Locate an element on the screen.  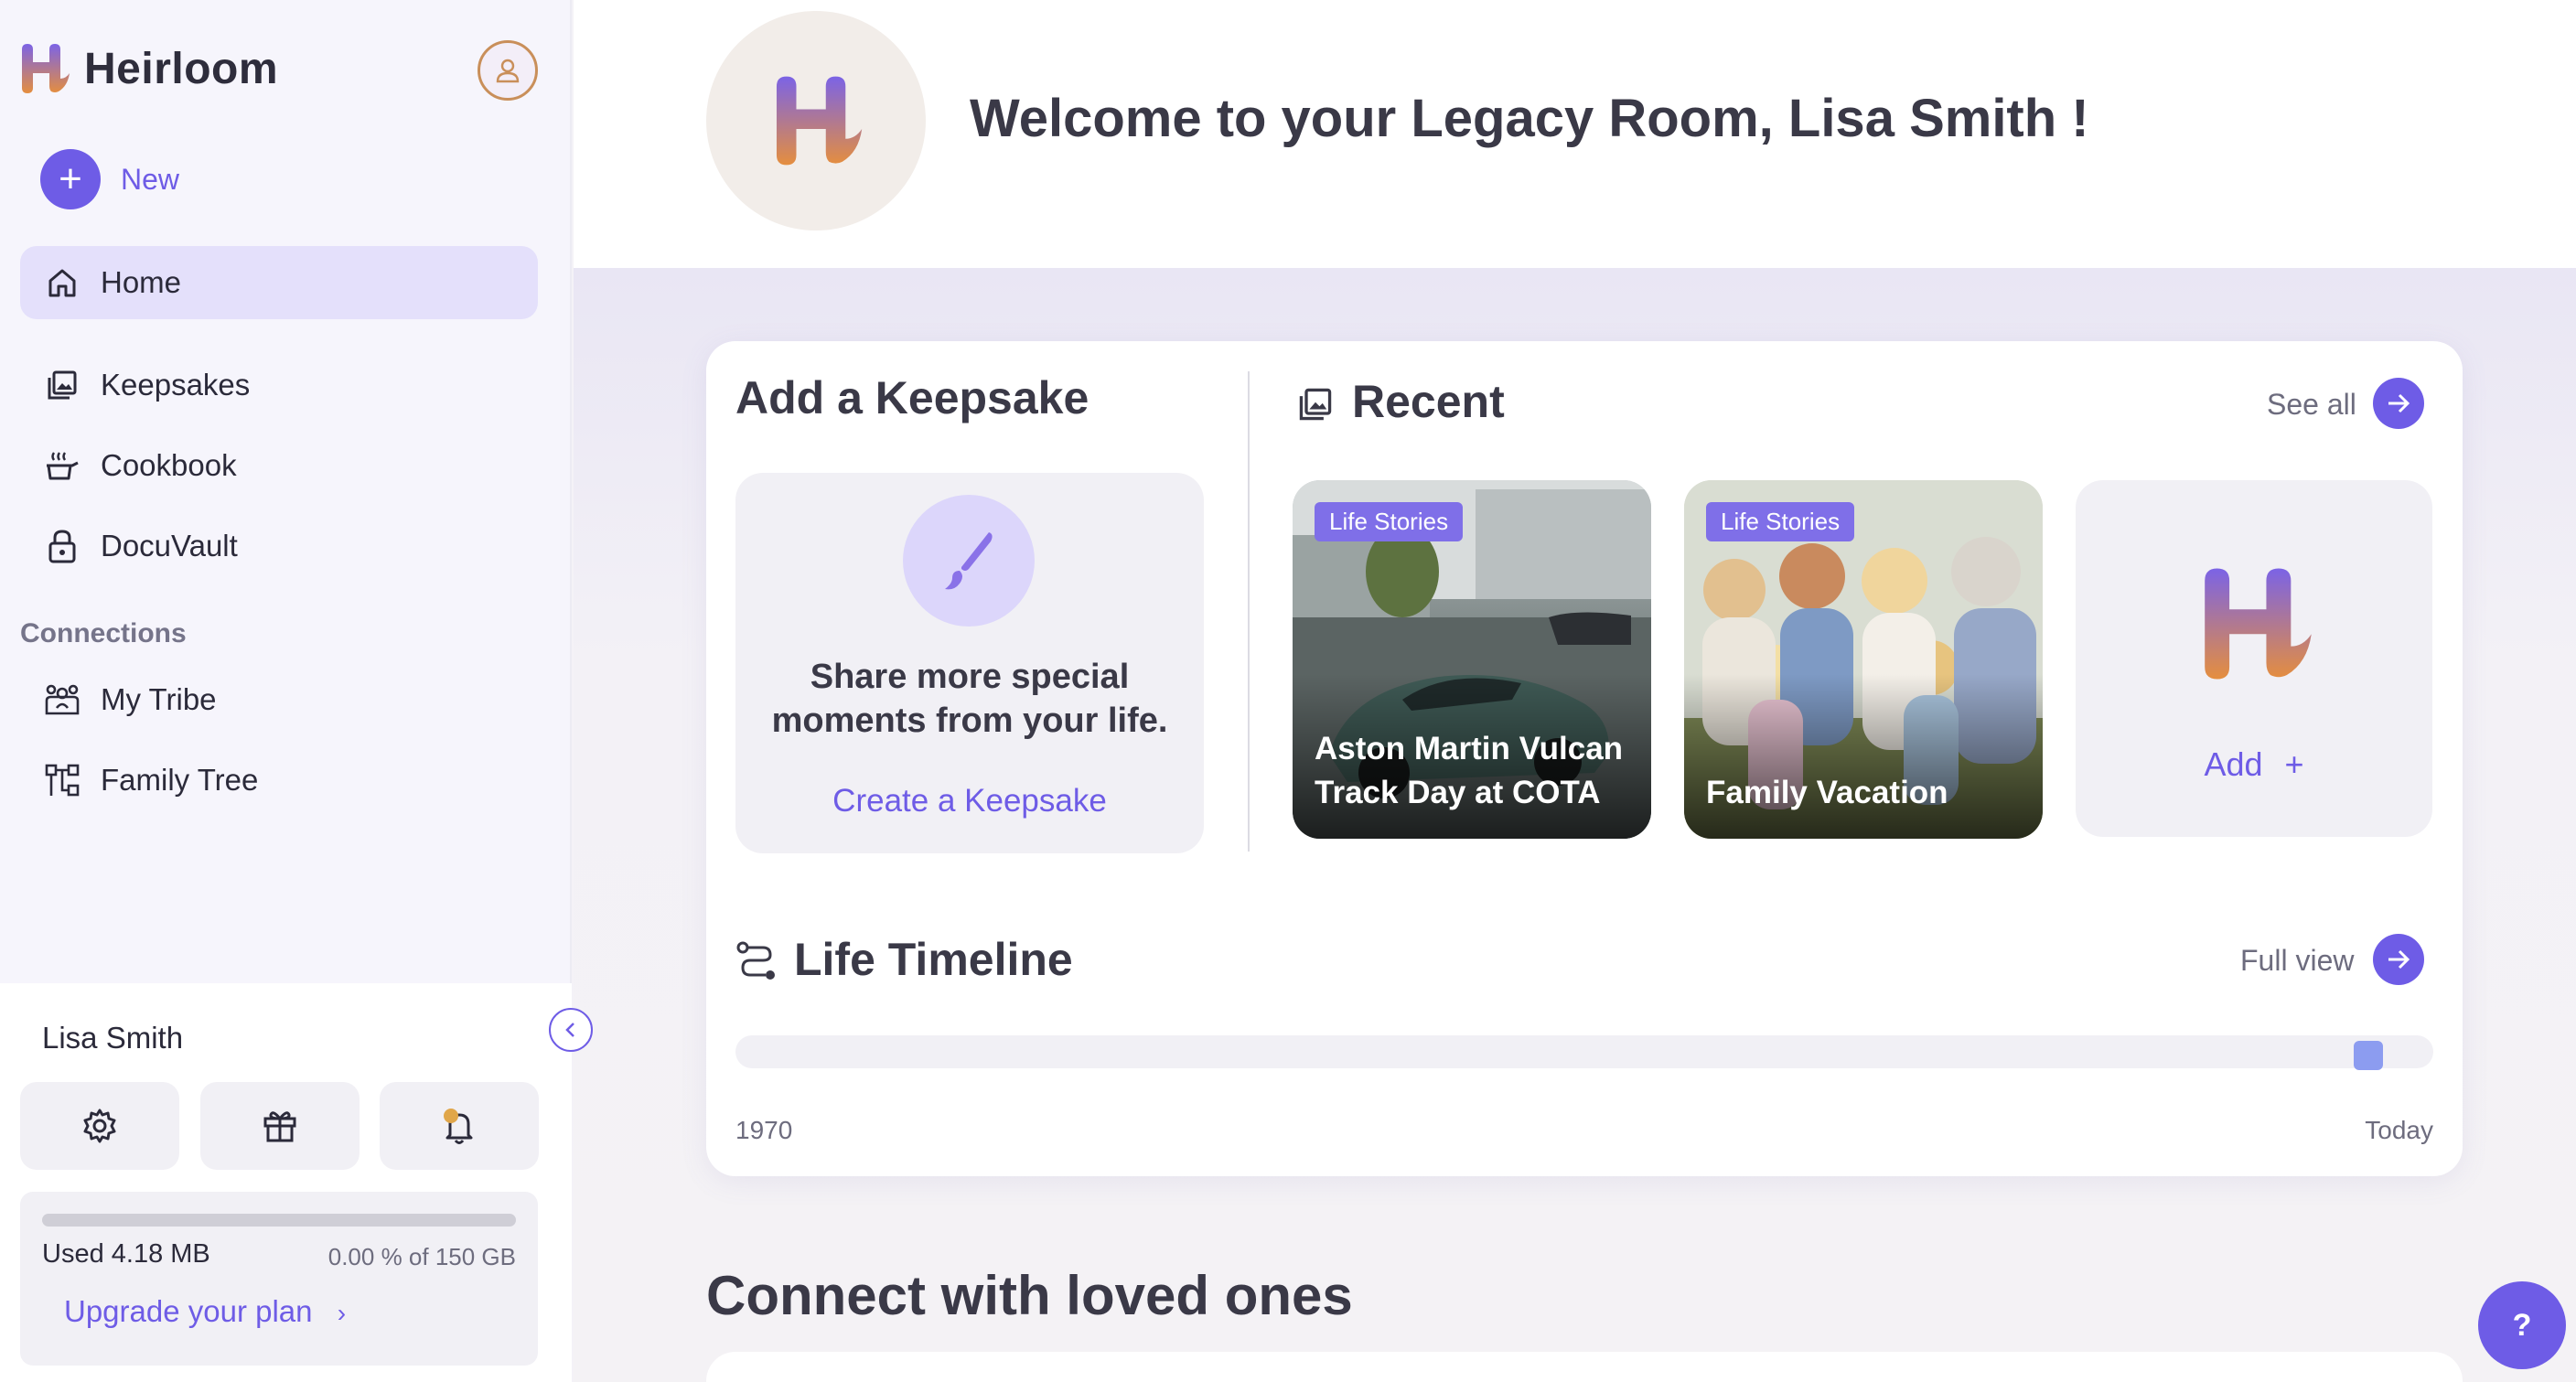
help-button: ? is located at coordinates (2522, 1325).